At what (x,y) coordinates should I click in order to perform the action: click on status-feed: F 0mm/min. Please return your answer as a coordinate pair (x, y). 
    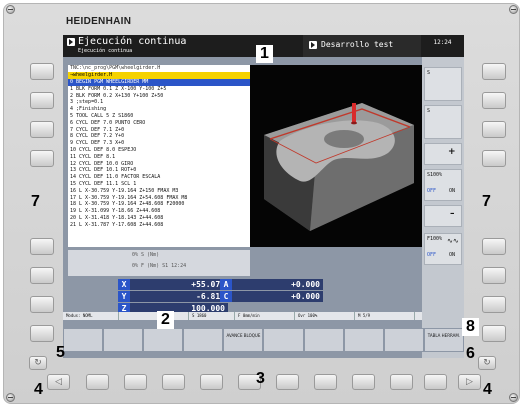
    Looking at the image, I should click on (265, 316).